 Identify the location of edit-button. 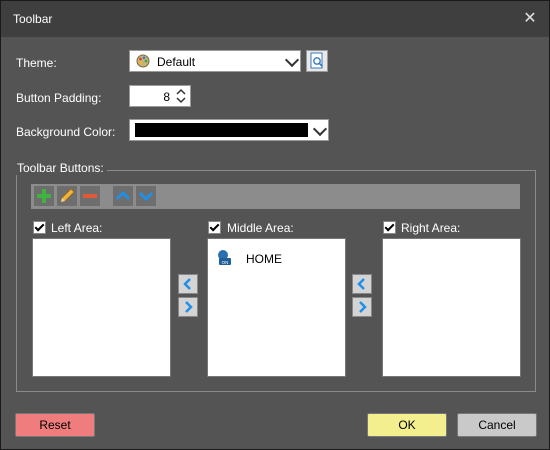
(67, 196).